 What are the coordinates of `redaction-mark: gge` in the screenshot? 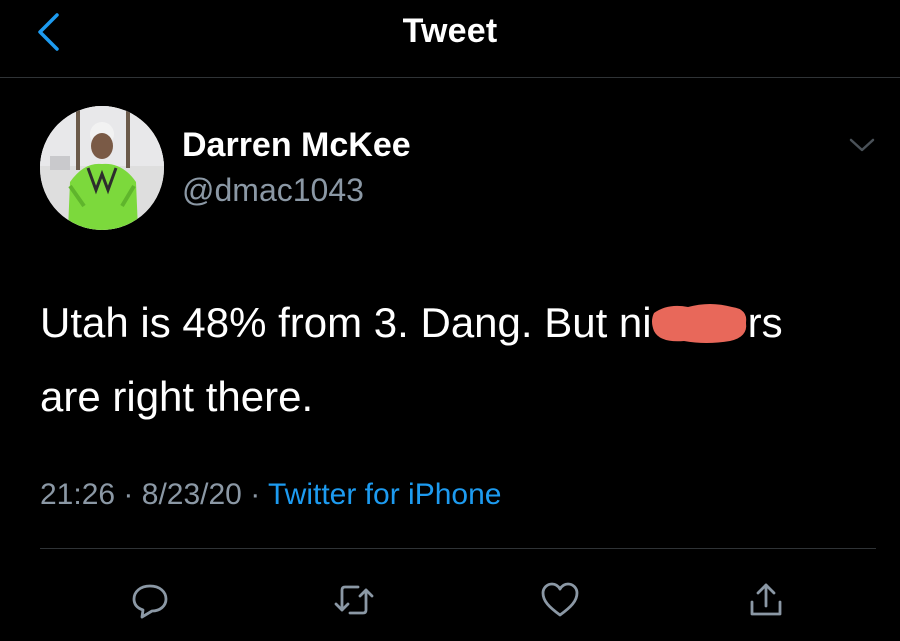 It's located at (699, 323).